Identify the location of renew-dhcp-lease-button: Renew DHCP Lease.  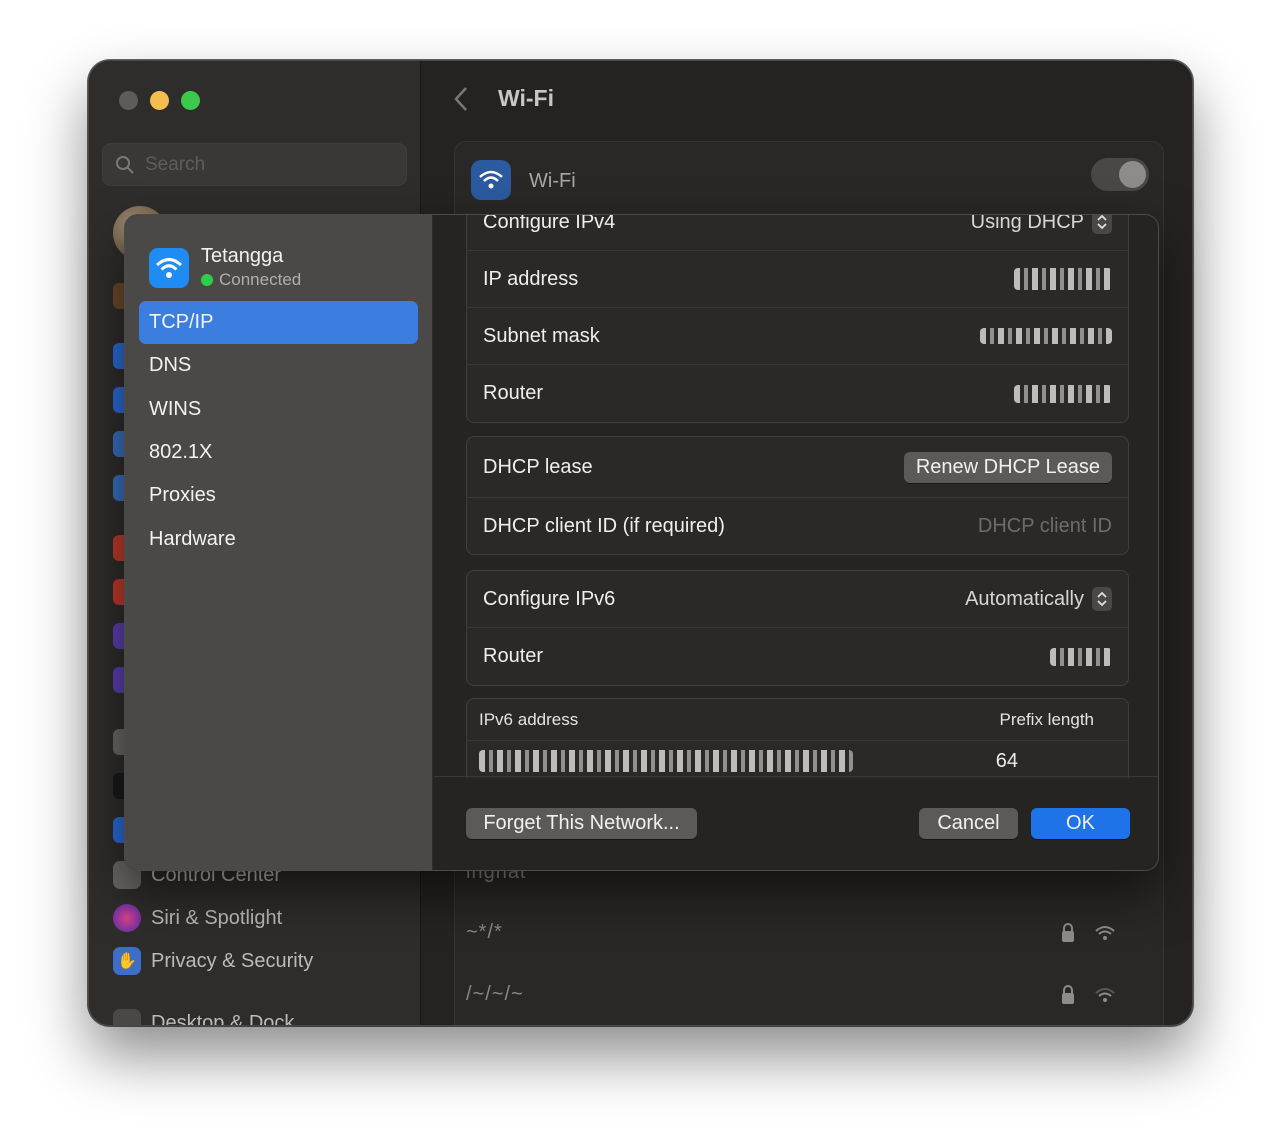
(1007, 467).